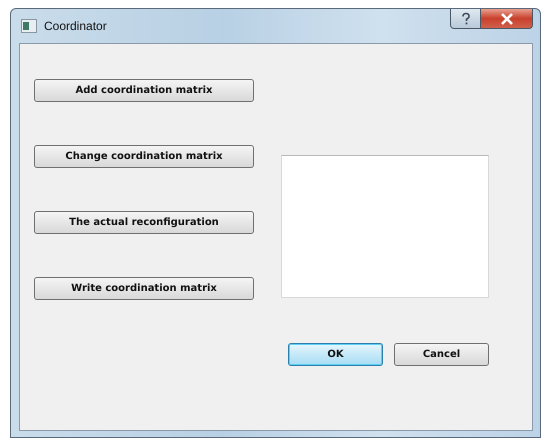 This screenshot has height=445, width=549. I want to click on action-button: Change coordination matrix, so click(144, 156).